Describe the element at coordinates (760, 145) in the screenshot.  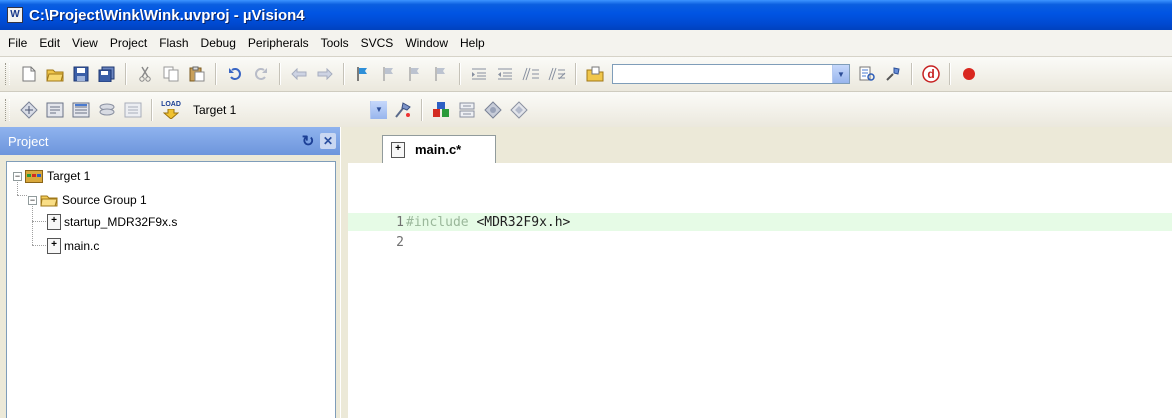
I see `editor-tab-strip: + main.c*` at that location.